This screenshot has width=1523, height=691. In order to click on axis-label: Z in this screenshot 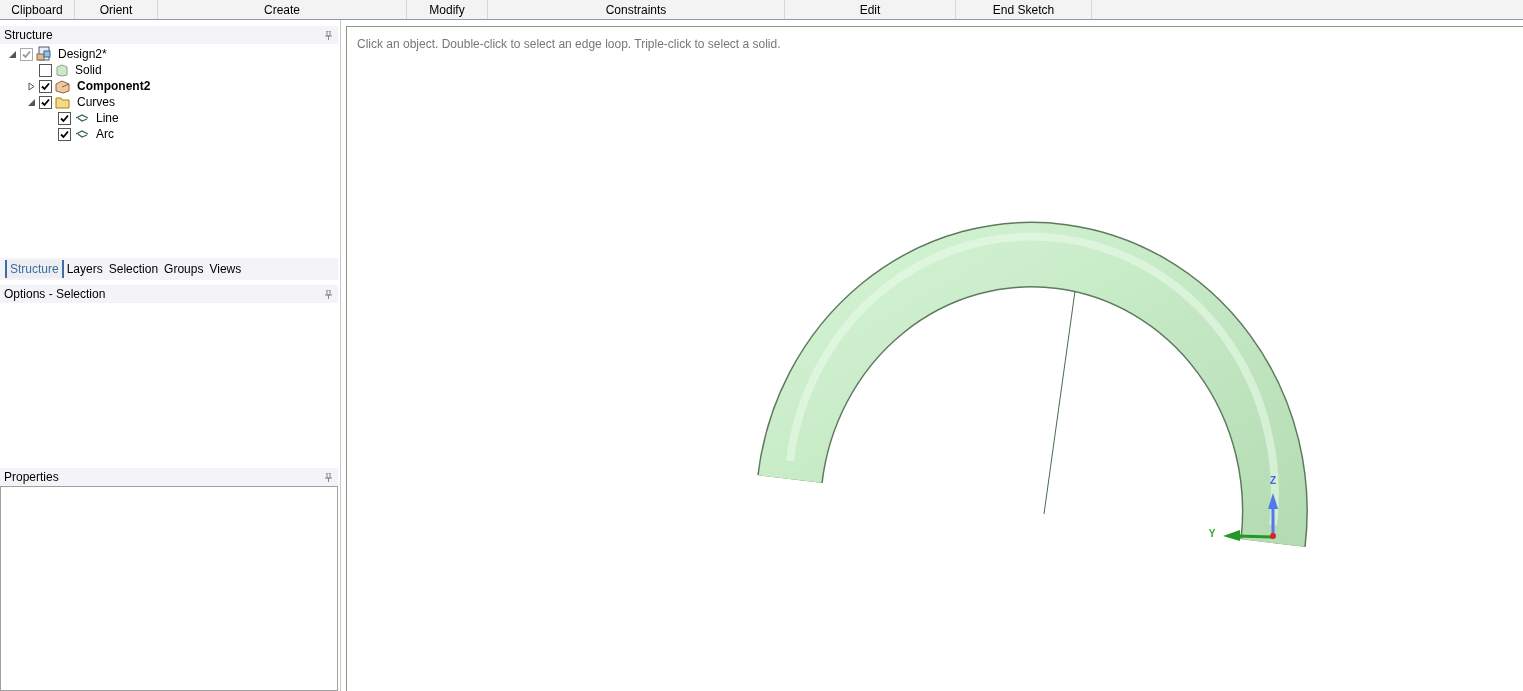, I will do `click(1273, 480)`.